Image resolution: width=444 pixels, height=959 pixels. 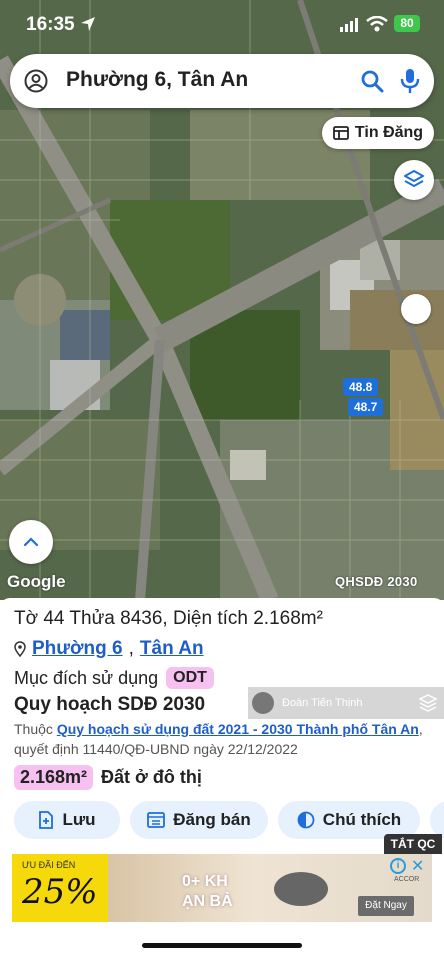 I want to click on ad-photo, so click(x=301, y=889).